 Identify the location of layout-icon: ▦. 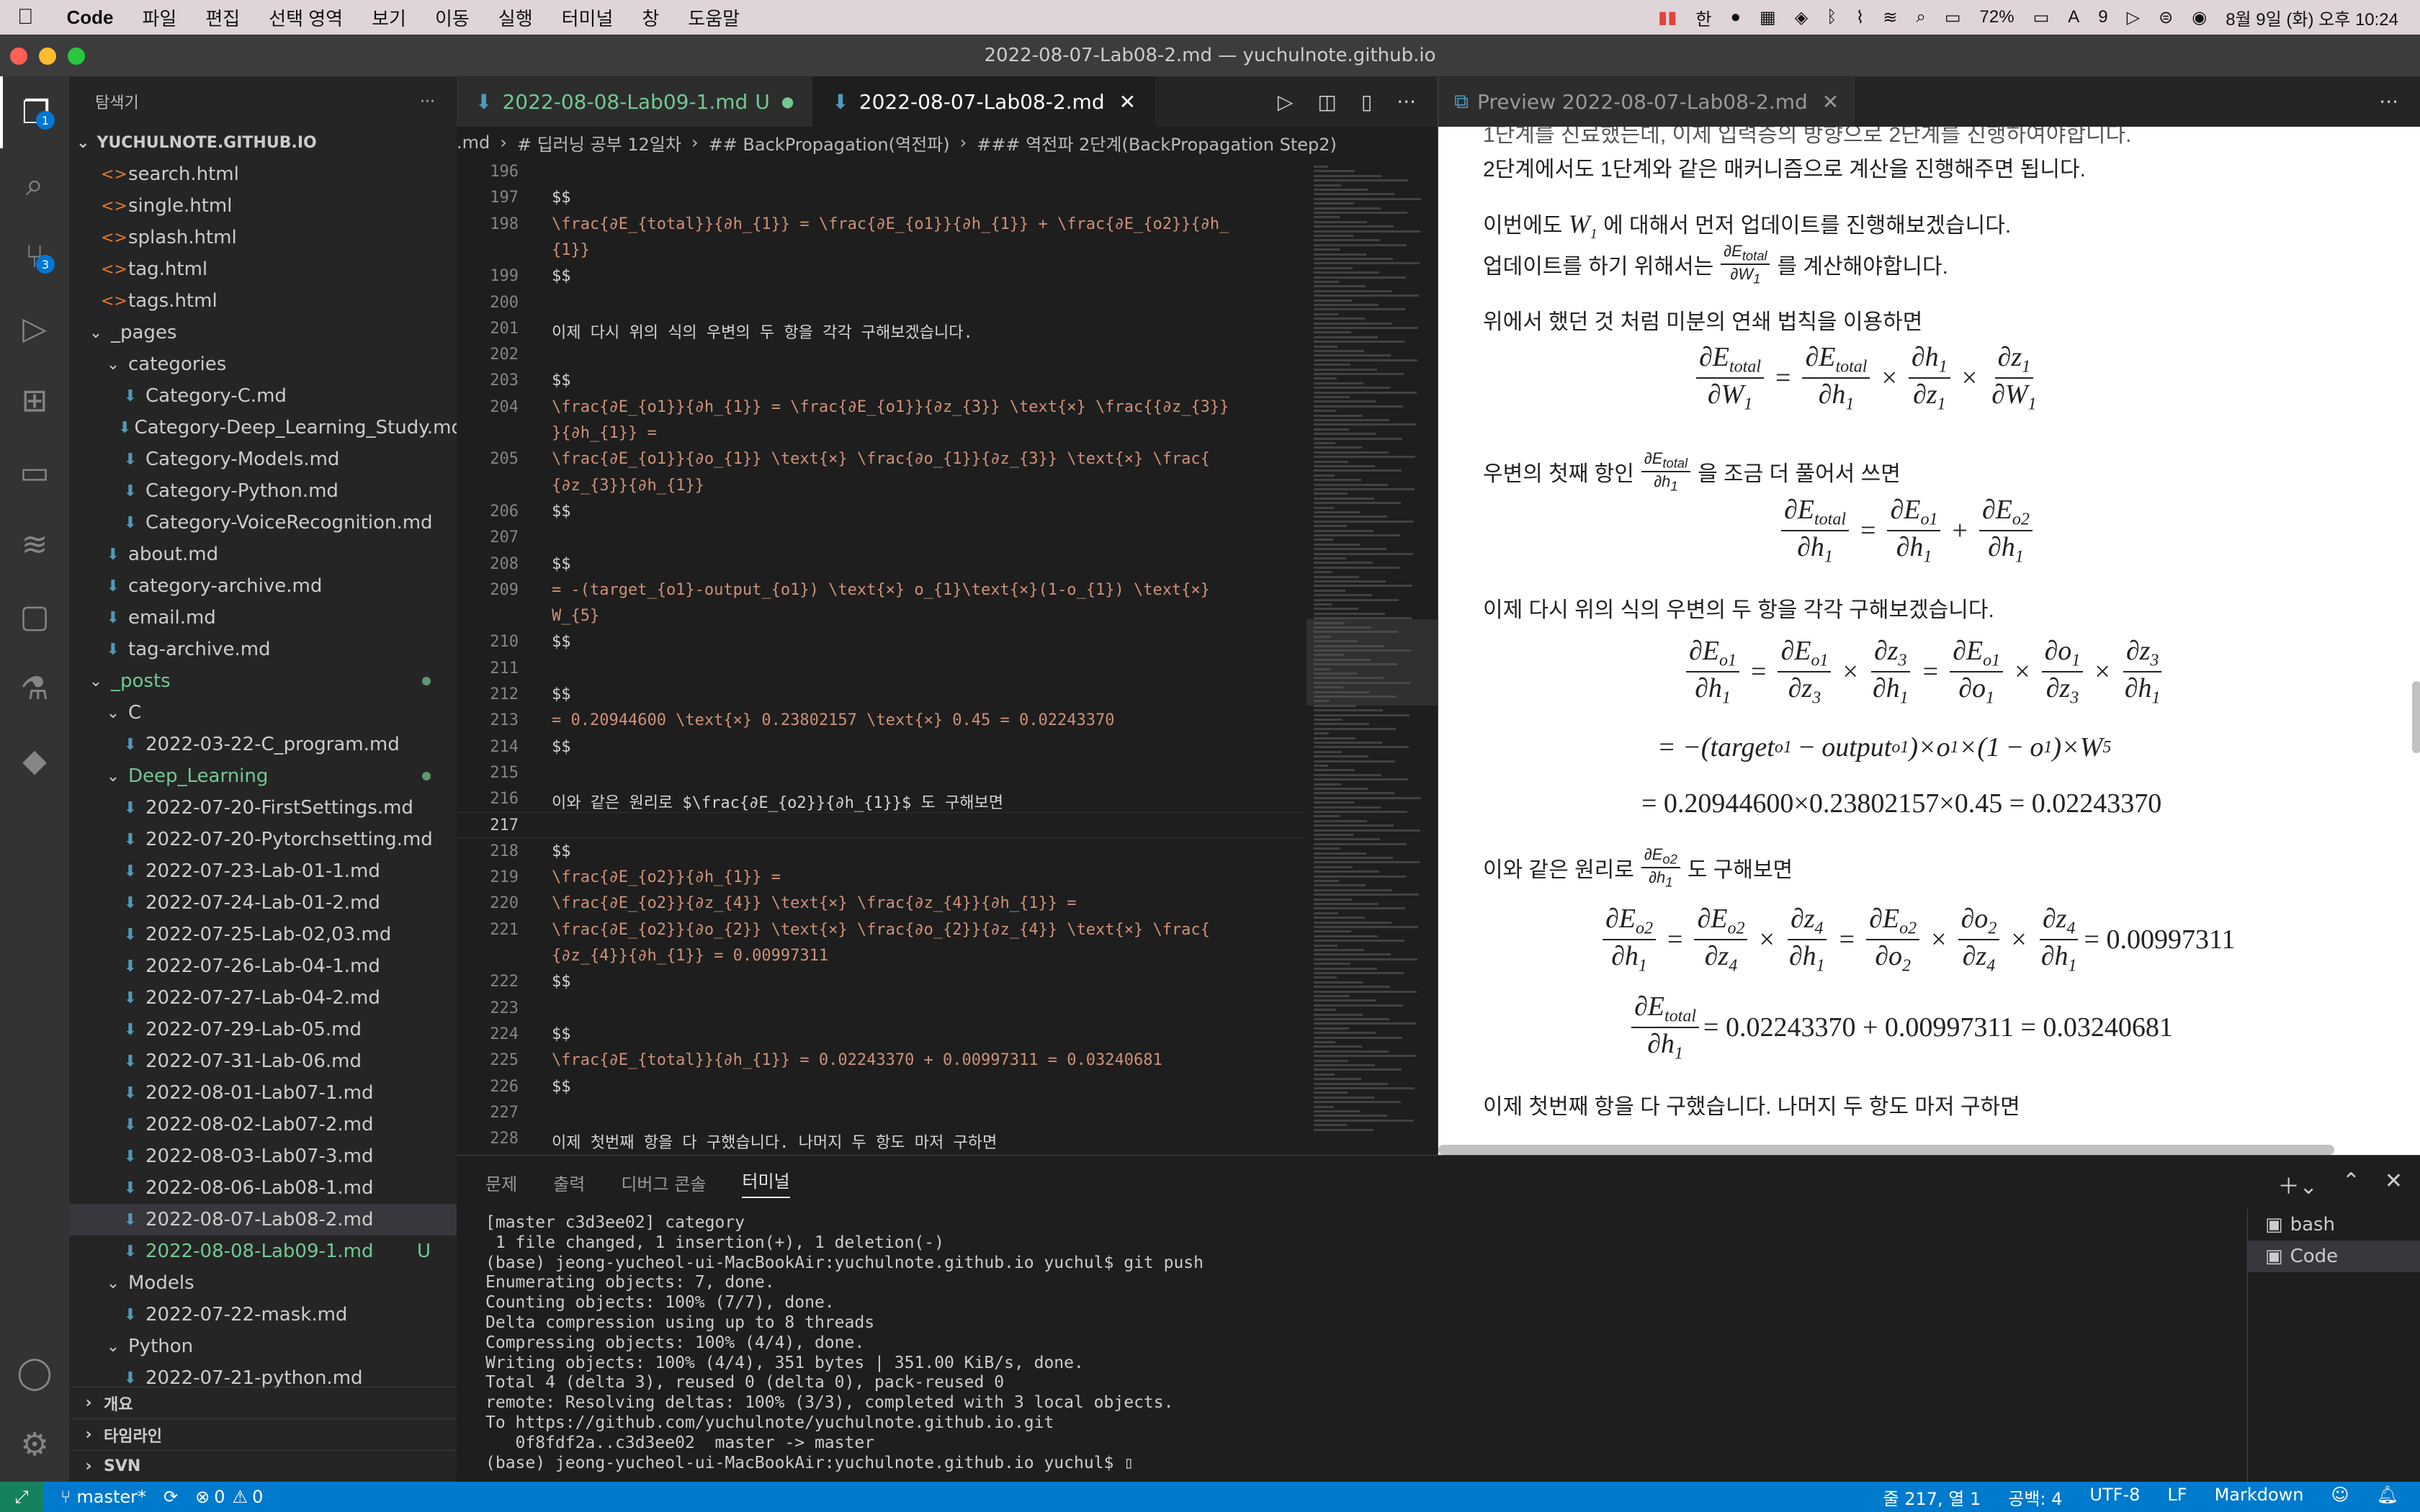
(1768, 17).